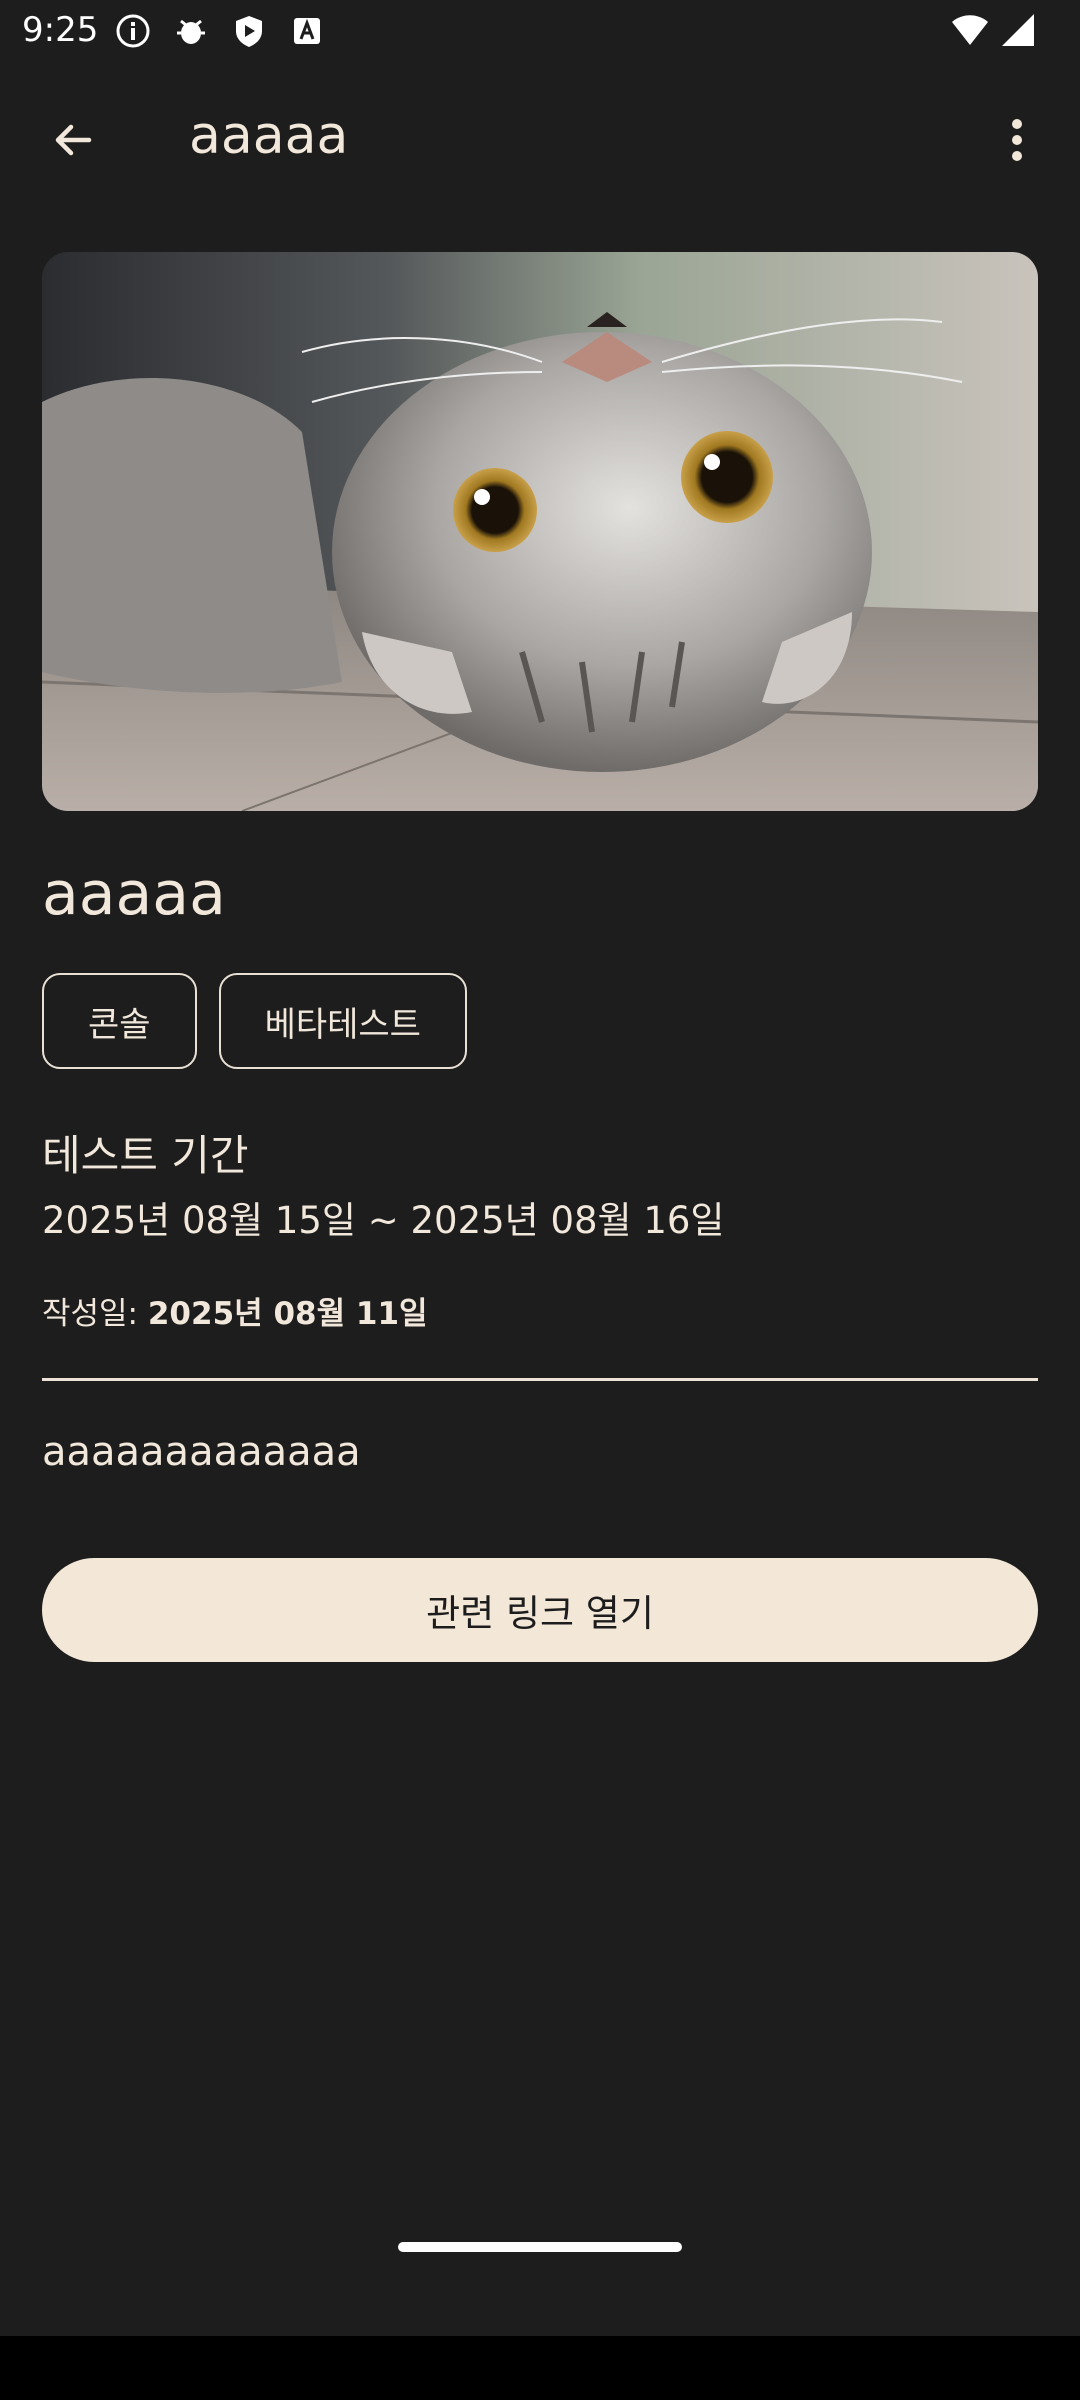  I want to click on app-bar-title: aaaaa, so click(269, 136).